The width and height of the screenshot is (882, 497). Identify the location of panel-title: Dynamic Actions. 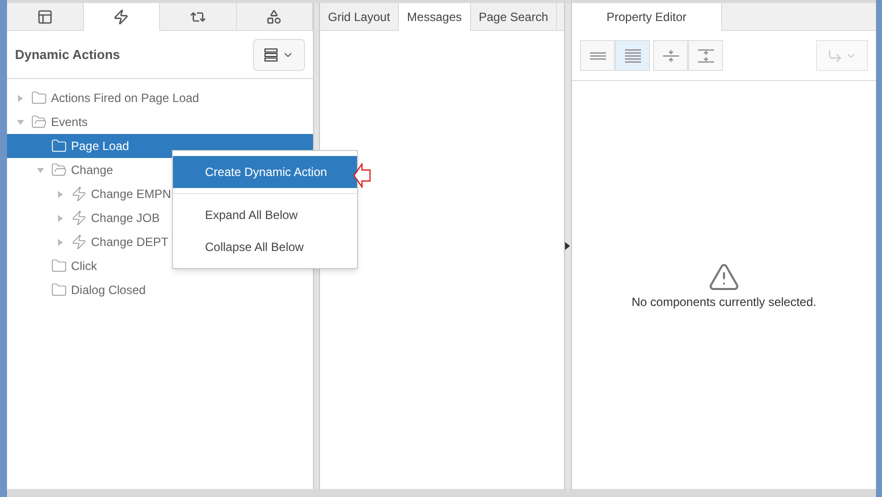
(67, 55).